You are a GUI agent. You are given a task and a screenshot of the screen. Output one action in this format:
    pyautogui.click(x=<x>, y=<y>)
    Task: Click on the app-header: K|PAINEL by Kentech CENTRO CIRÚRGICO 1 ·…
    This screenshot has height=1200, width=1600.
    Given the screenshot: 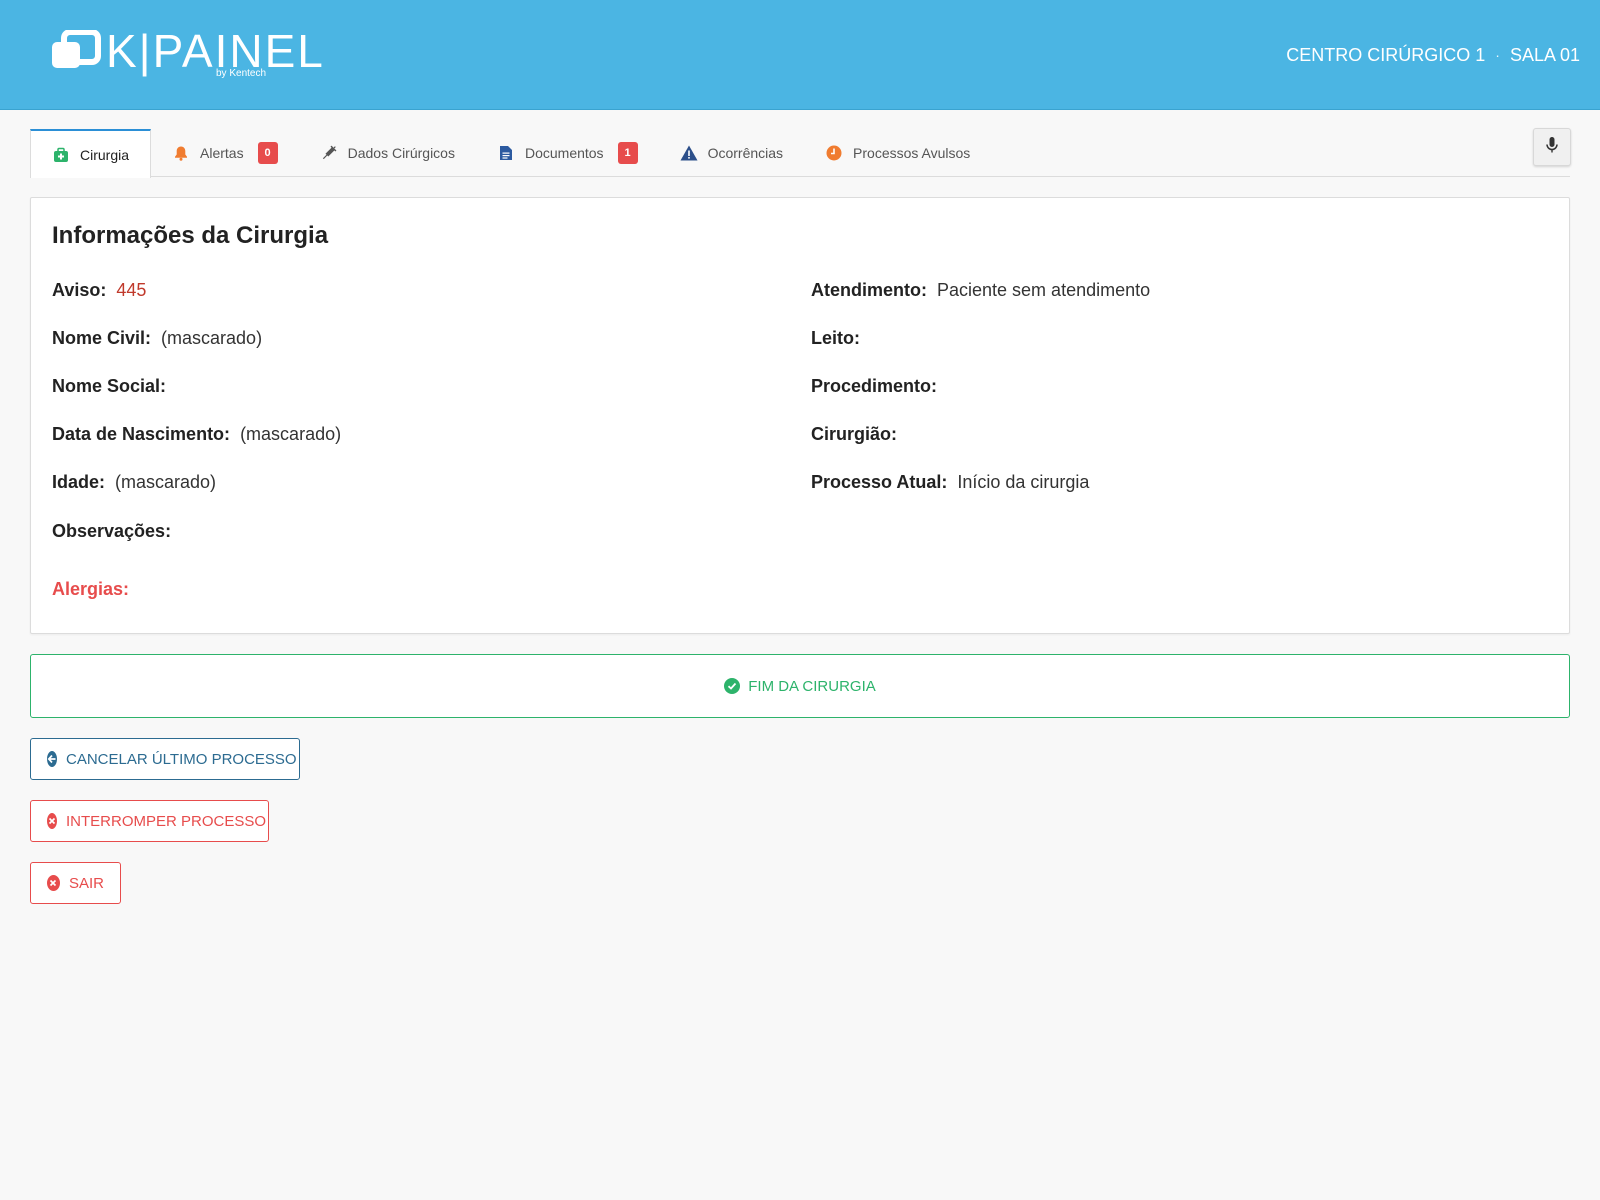 What is the action you would take?
    pyautogui.click(x=800, y=55)
    